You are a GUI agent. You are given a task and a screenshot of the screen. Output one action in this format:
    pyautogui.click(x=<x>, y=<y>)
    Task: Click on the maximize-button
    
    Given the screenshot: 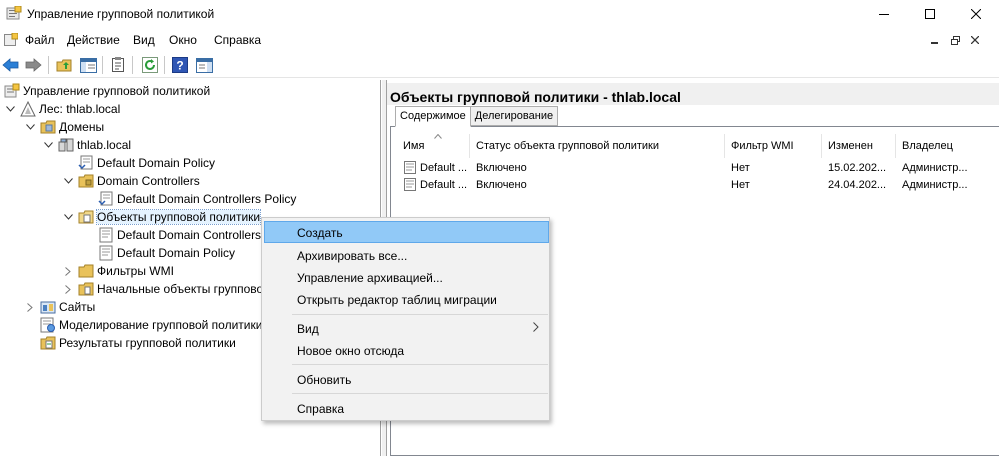 What is the action you would take?
    pyautogui.click(x=930, y=14)
    